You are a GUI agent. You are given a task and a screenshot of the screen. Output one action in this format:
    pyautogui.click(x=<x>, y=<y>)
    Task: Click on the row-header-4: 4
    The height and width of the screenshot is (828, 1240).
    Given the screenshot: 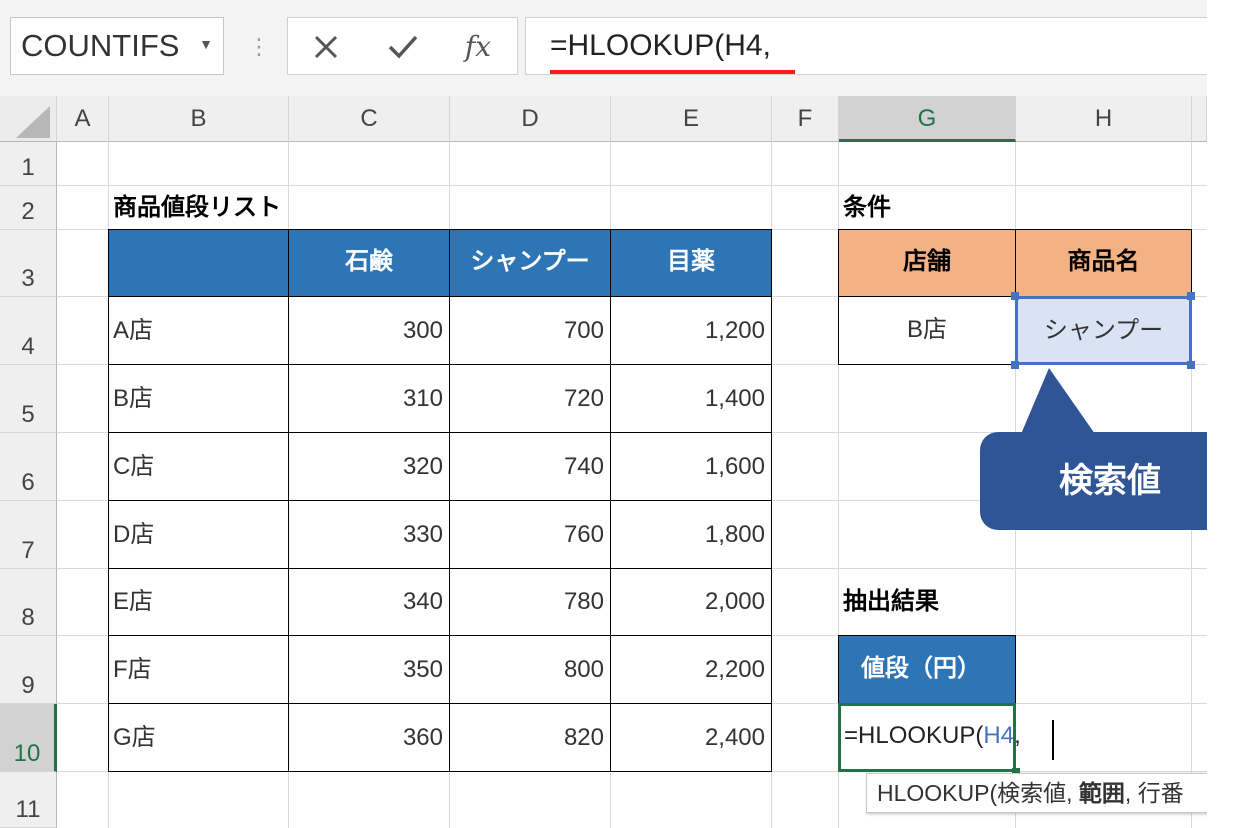 What is the action you would take?
    pyautogui.click(x=28, y=331)
    